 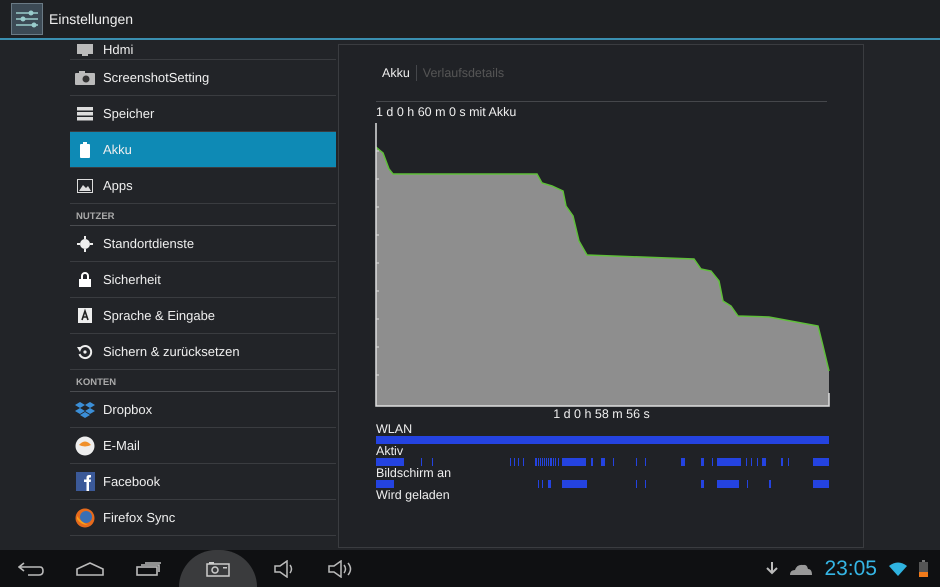 I want to click on download-icon, so click(x=772, y=569).